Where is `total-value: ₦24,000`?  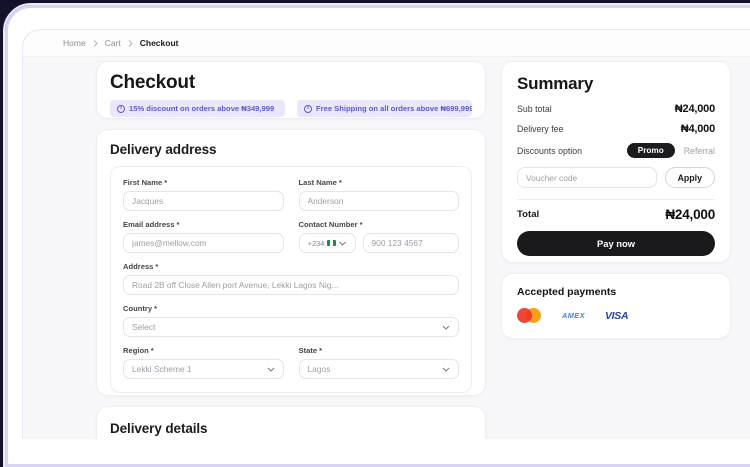 total-value: ₦24,000 is located at coordinates (690, 214).